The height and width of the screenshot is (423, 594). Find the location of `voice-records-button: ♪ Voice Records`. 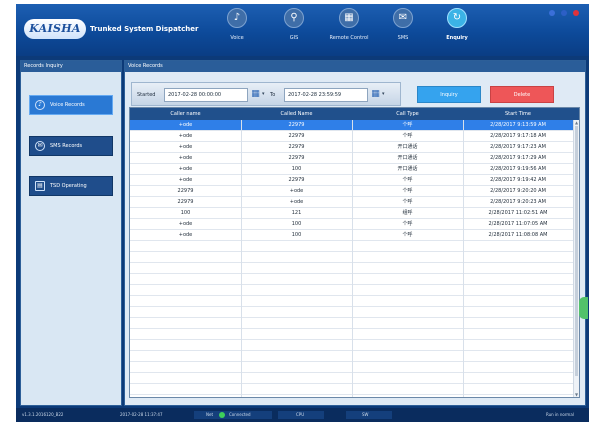

voice-records-button: ♪ Voice Records is located at coordinates (71, 105).